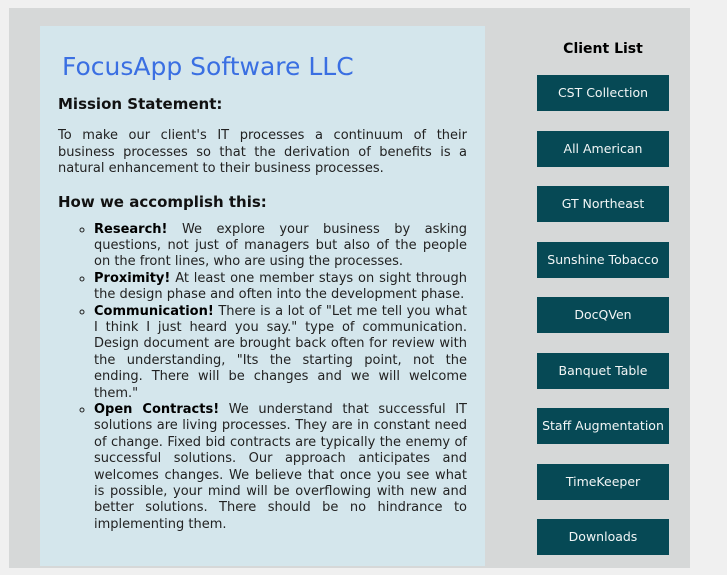 The width and height of the screenshot is (727, 575). I want to click on item-term: Open Contracts!, so click(157, 409).